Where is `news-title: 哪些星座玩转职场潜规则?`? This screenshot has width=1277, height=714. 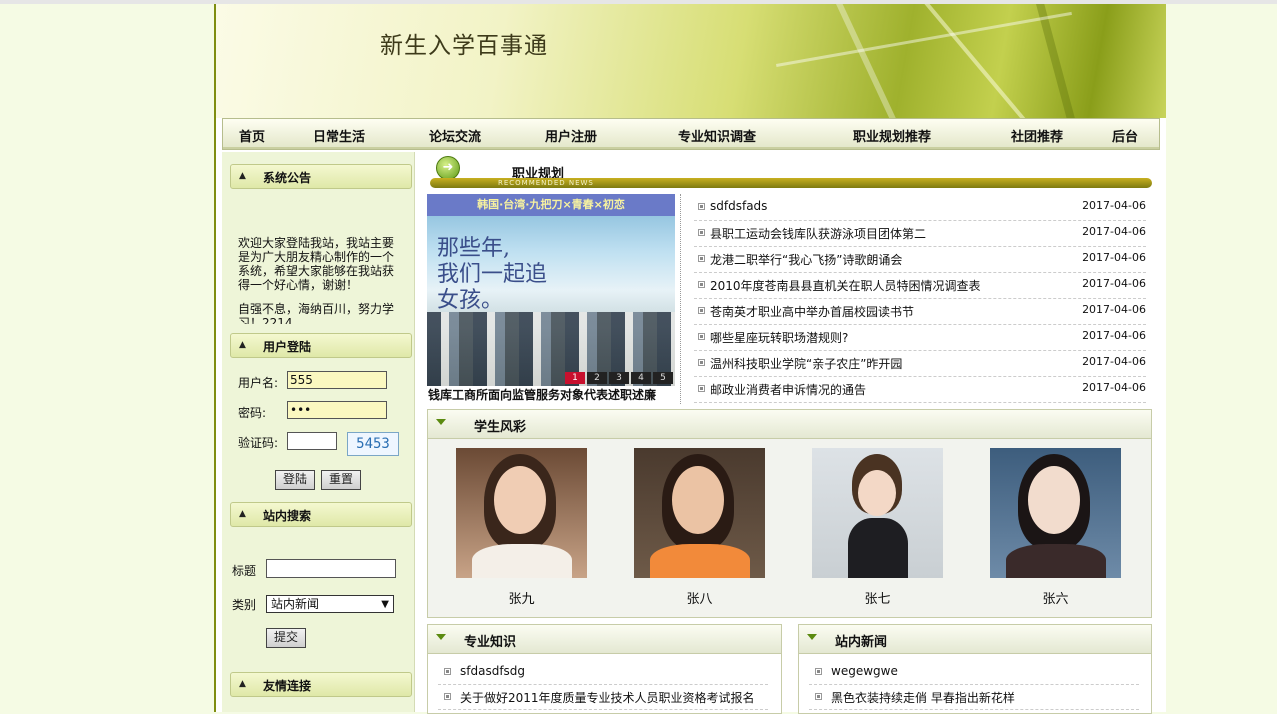
news-title: 哪些星座玩转职场潜规则? is located at coordinates (779, 337).